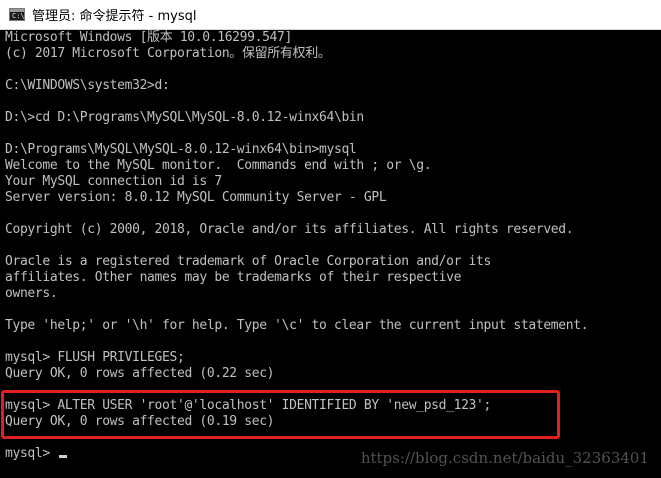  I want to click on window-title: 管理员: 命令提示符 - mysql, so click(114, 16).